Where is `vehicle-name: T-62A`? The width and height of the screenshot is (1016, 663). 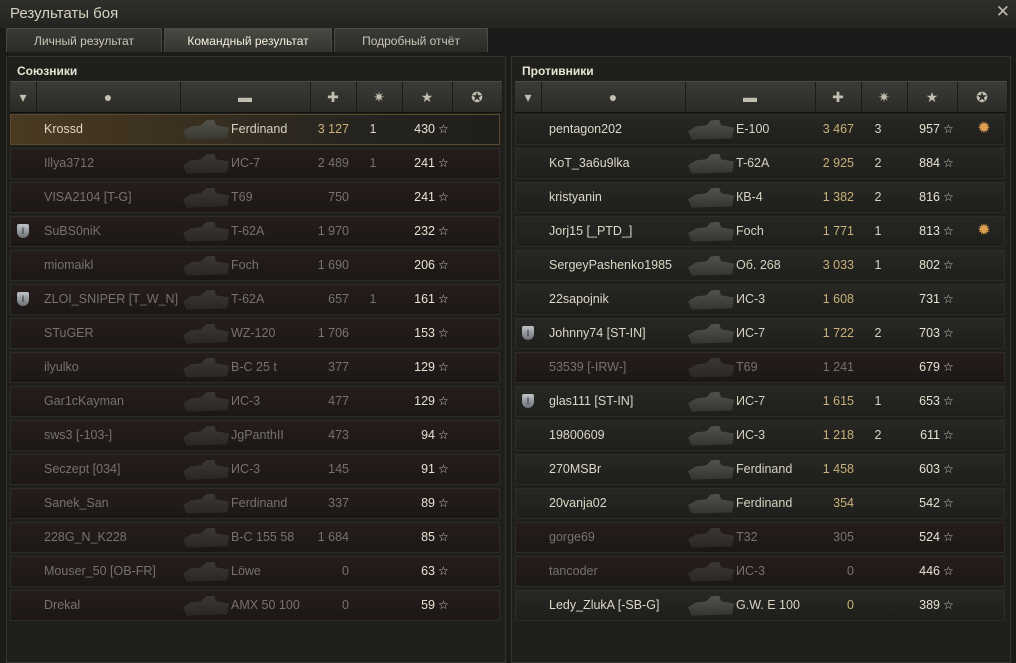
vehicle-name: T-62A is located at coordinates (248, 299).